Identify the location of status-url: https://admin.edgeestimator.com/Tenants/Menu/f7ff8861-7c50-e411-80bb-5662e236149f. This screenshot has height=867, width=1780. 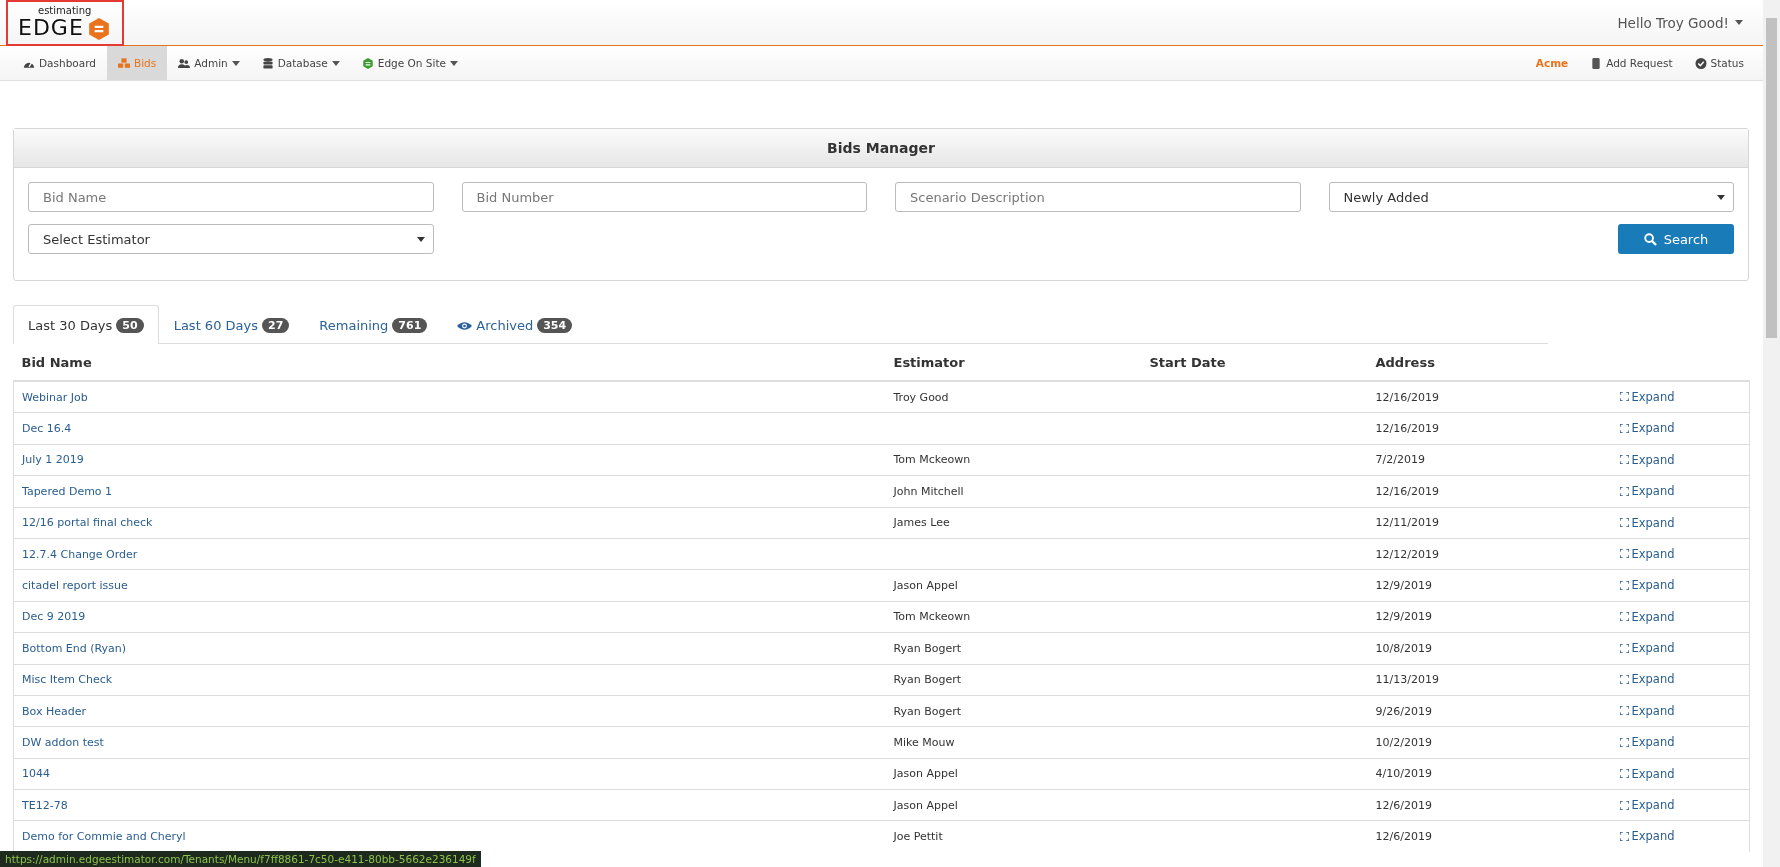
(240, 859).